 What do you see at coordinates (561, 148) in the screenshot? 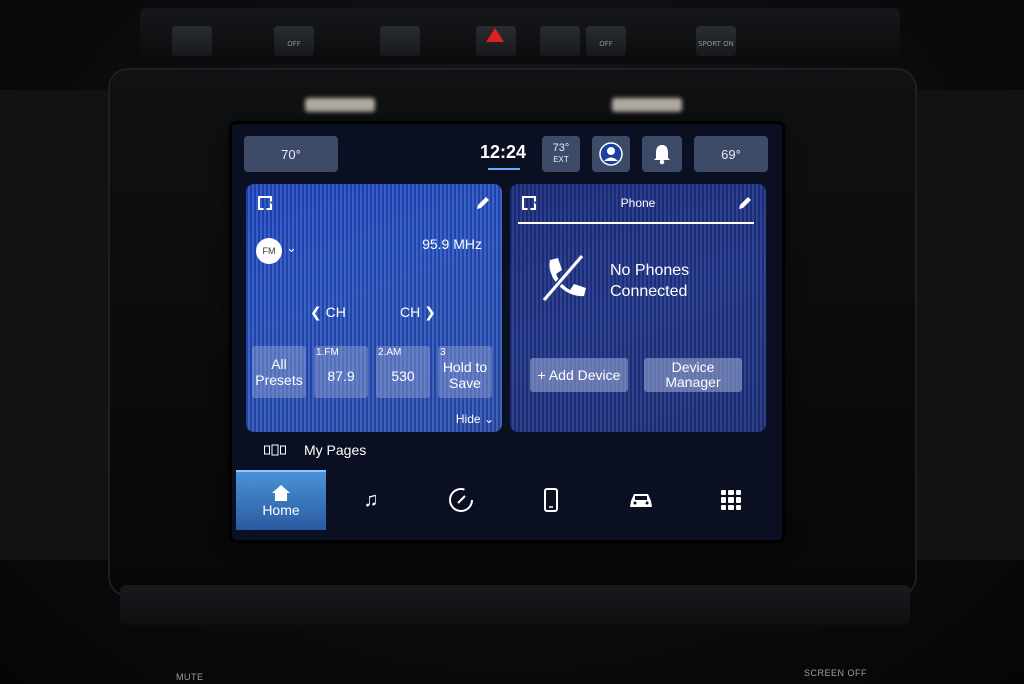
I see `ext-temp-value: 73°` at bounding box center [561, 148].